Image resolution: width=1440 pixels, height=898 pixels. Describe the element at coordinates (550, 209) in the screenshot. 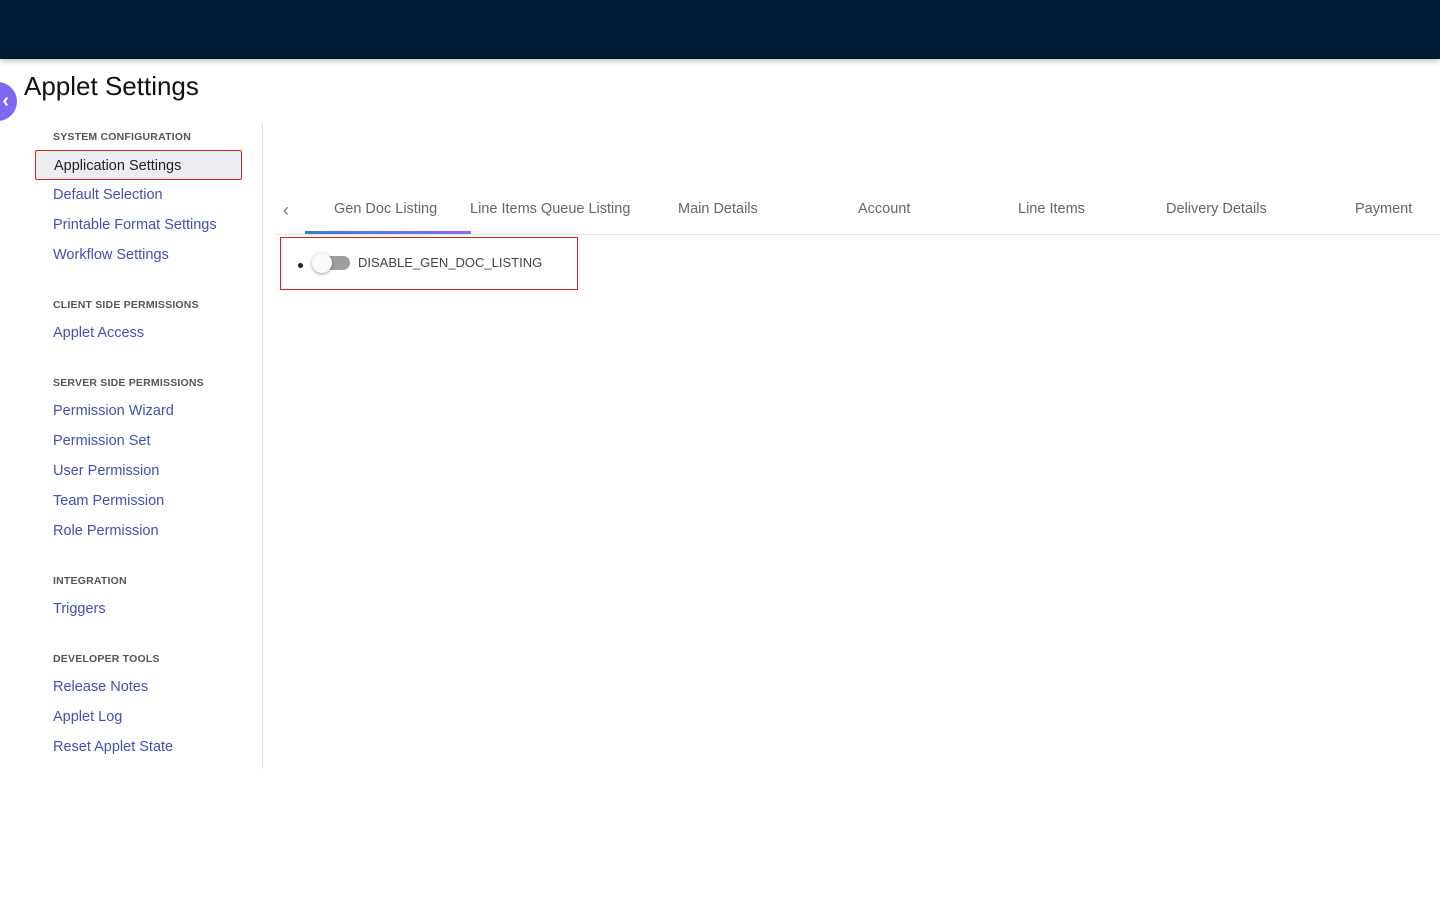

I see `tab-line-items-queue-listing: Line Items Queue Listing` at that location.